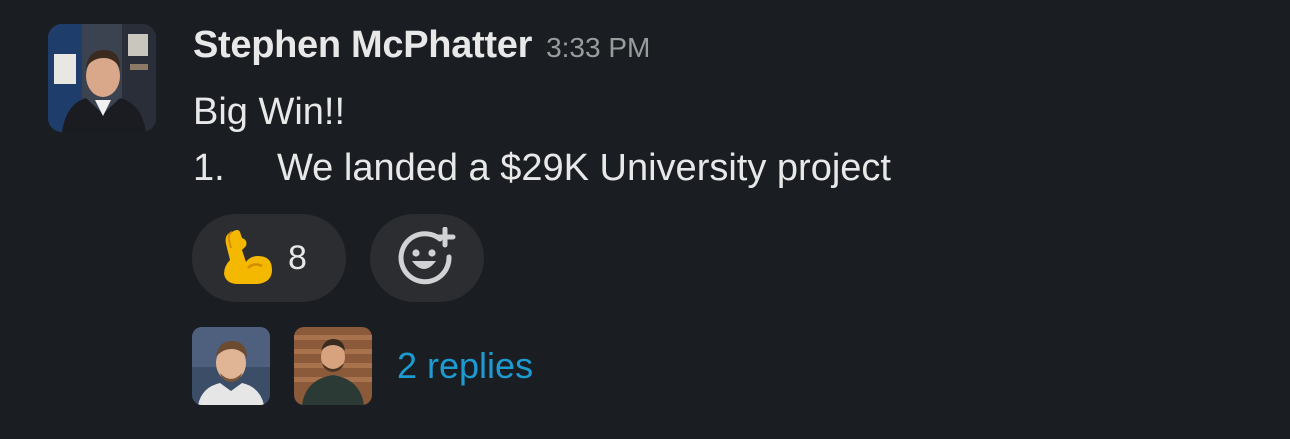 The image size is (1290, 439). What do you see at coordinates (297, 257) in the screenshot?
I see `reaction-count: 8` at bounding box center [297, 257].